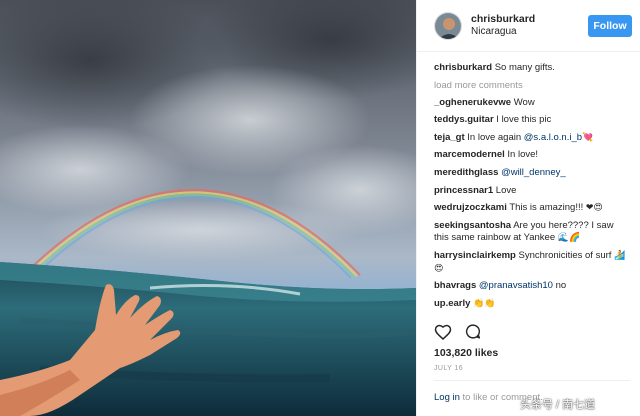 This screenshot has width=640, height=416. I want to click on action-bar, so click(458, 334).